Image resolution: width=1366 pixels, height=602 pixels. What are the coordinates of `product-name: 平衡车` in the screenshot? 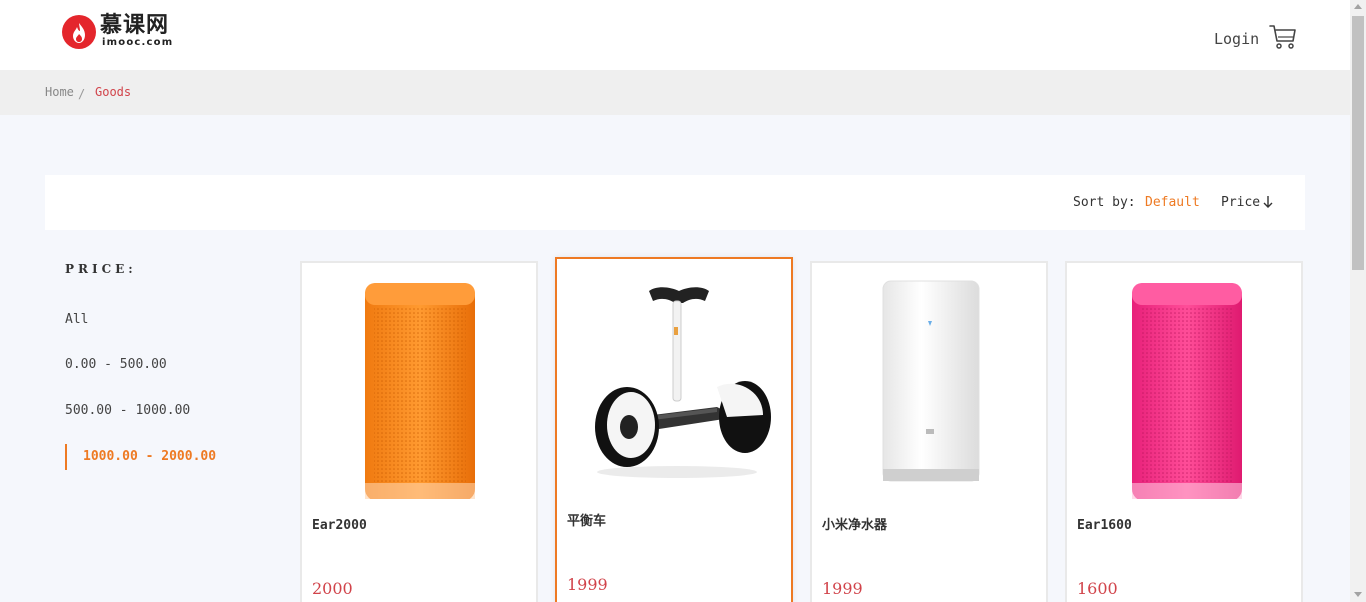 It's located at (587, 521).